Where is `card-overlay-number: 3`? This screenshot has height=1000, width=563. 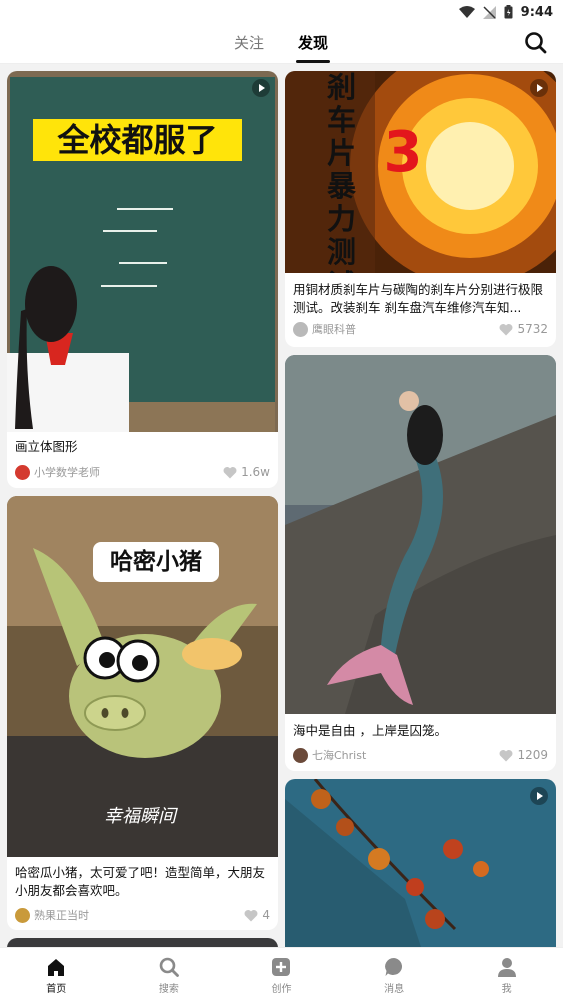
card-overlay-number: 3 is located at coordinates (403, 152).